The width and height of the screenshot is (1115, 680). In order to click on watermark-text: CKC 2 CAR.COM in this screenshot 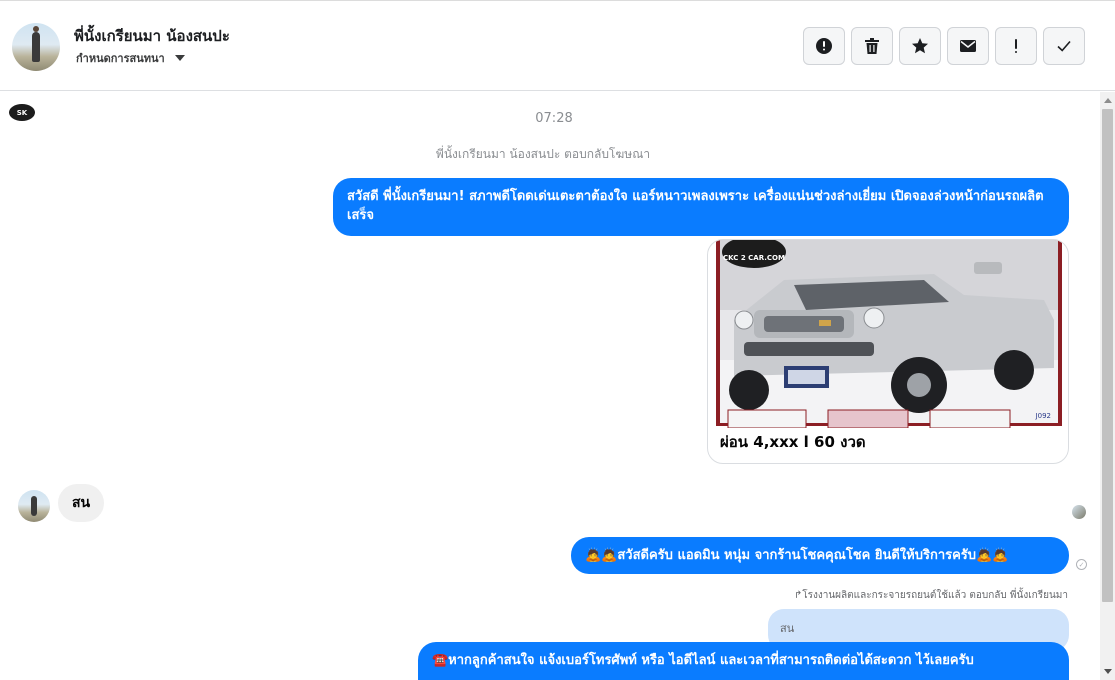, I will do `click(754, 258)`.